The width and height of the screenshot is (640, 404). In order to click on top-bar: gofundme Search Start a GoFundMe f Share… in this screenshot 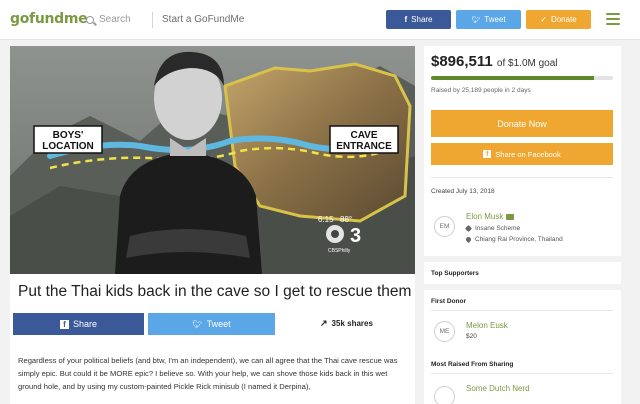, I will do `click(320, 20)`.